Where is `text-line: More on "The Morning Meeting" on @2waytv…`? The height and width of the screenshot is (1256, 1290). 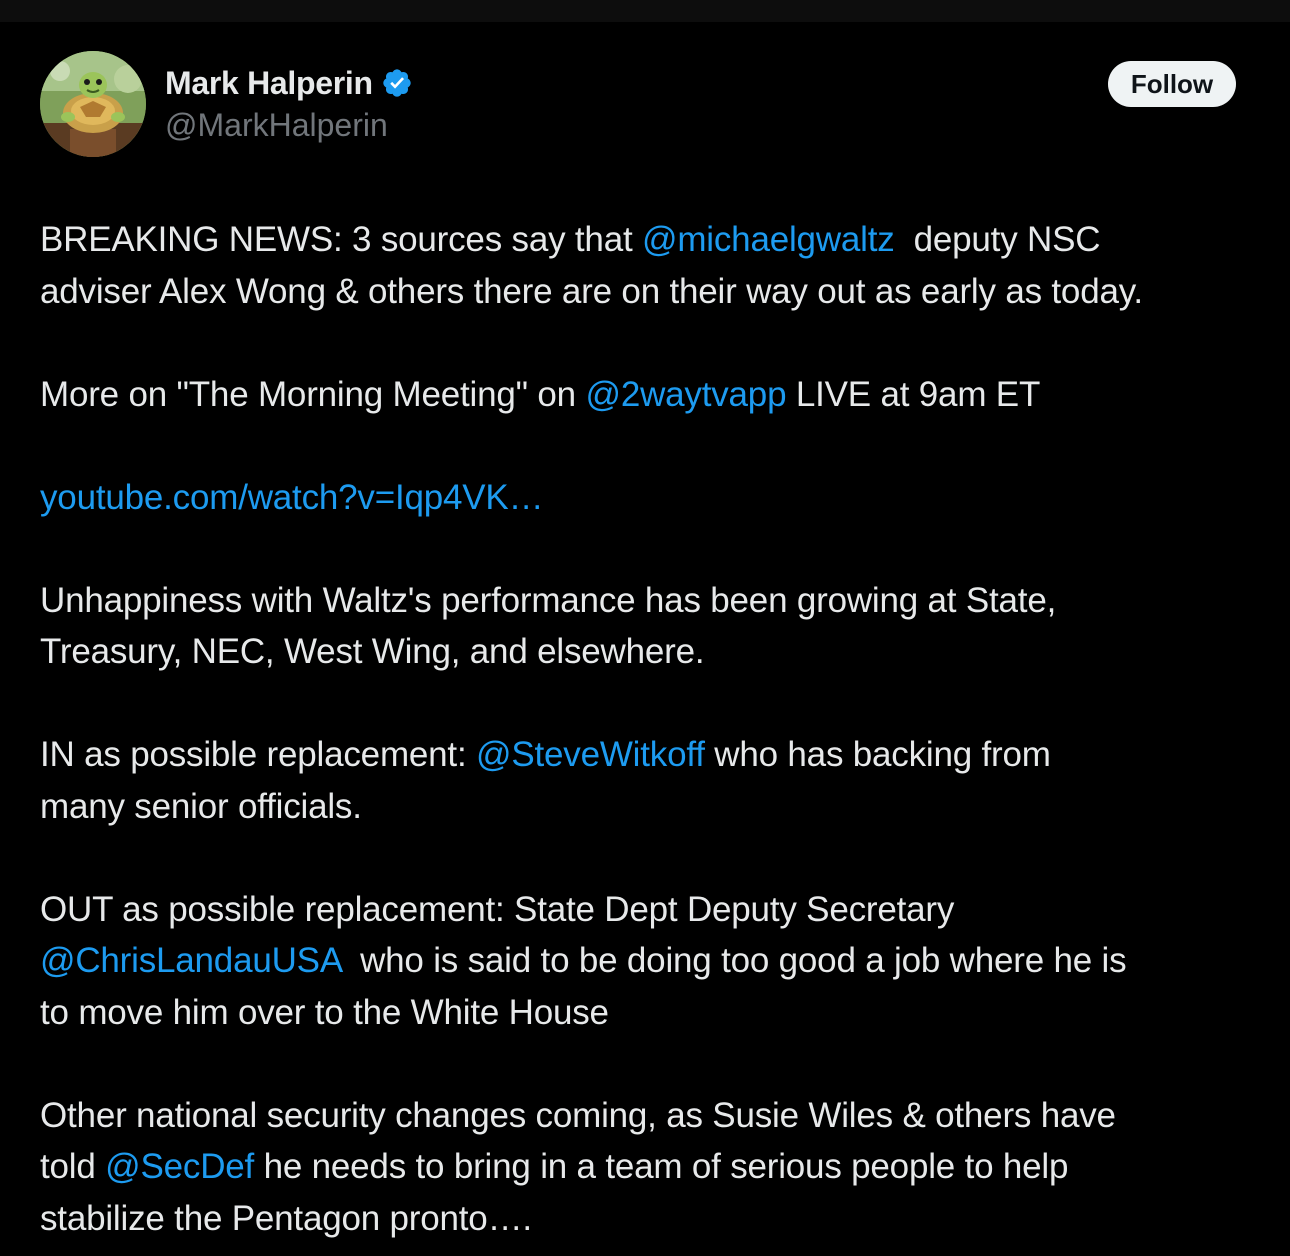 text-line: More on "The Morning Meeting" on @2waytv… is located at coordinates (652, 395).